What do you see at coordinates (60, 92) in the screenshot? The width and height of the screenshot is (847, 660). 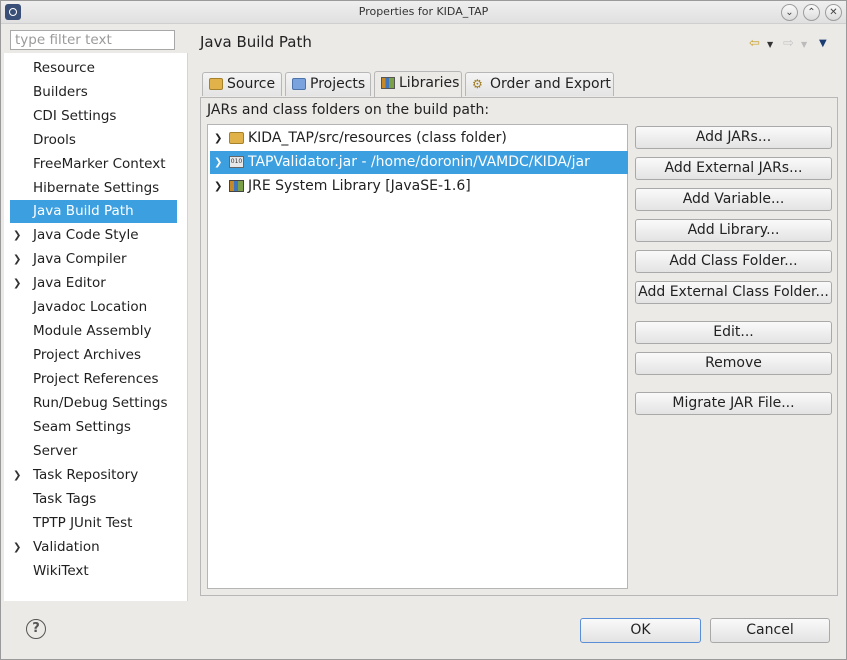 I see `tree-item-label: Builders` at bounding box center [60, 92].